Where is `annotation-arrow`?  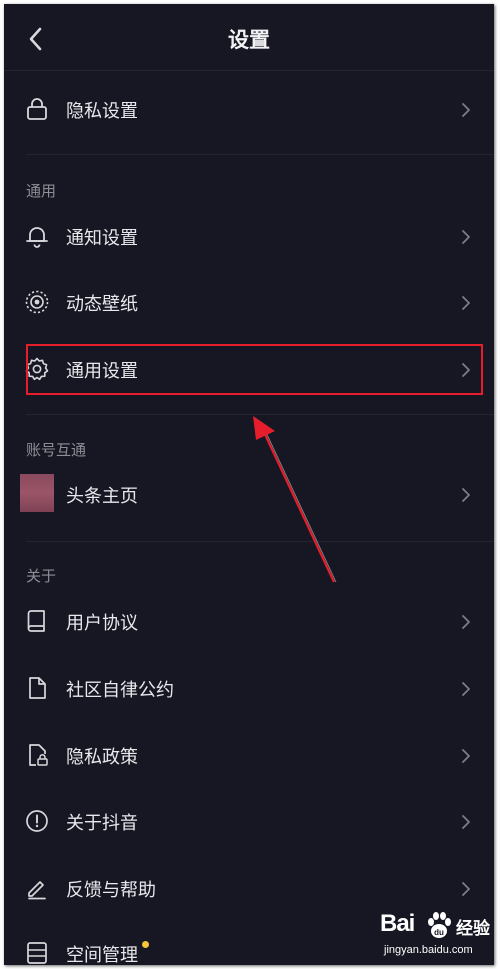 annotation-arrow is located at coordinates (295, 499).